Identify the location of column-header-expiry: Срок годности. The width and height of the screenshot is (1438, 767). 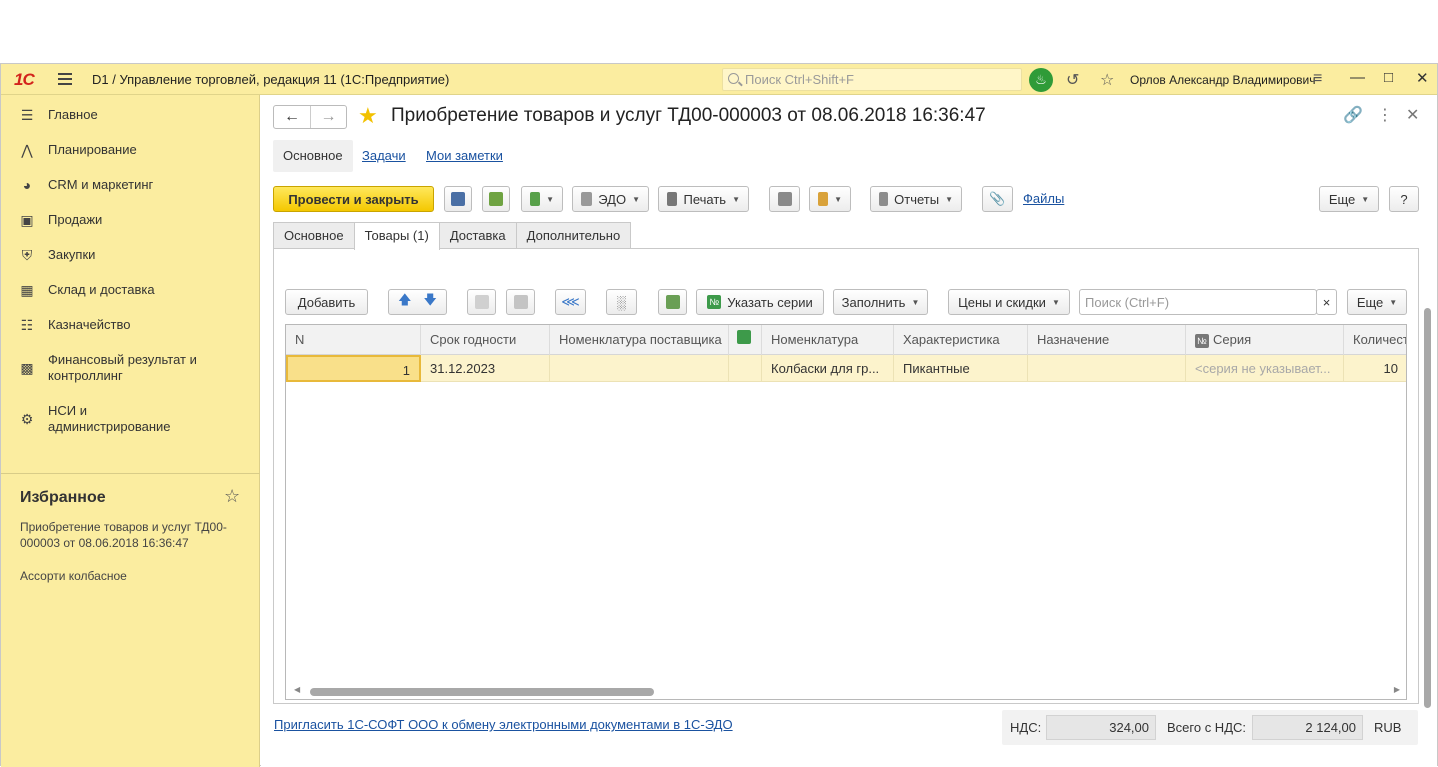
(485, 340).